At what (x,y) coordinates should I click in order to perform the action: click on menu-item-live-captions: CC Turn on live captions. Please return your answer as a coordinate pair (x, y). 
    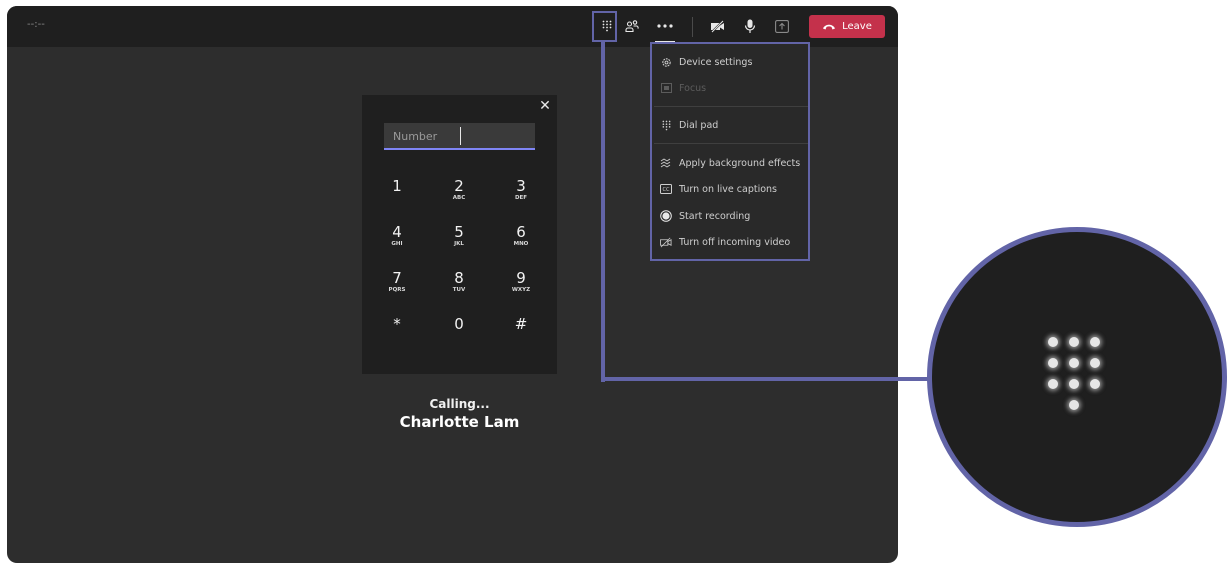
    Looking at the image, I should click on (718, 189).